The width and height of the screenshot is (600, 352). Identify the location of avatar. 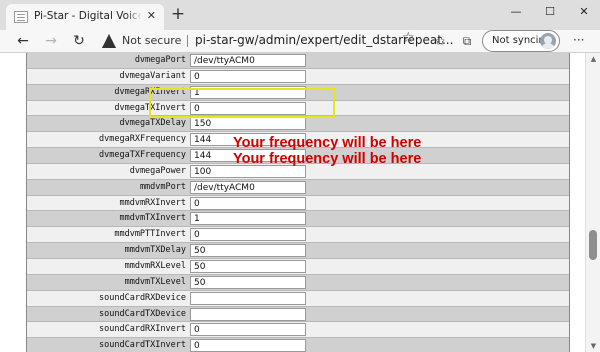
(548, 41).